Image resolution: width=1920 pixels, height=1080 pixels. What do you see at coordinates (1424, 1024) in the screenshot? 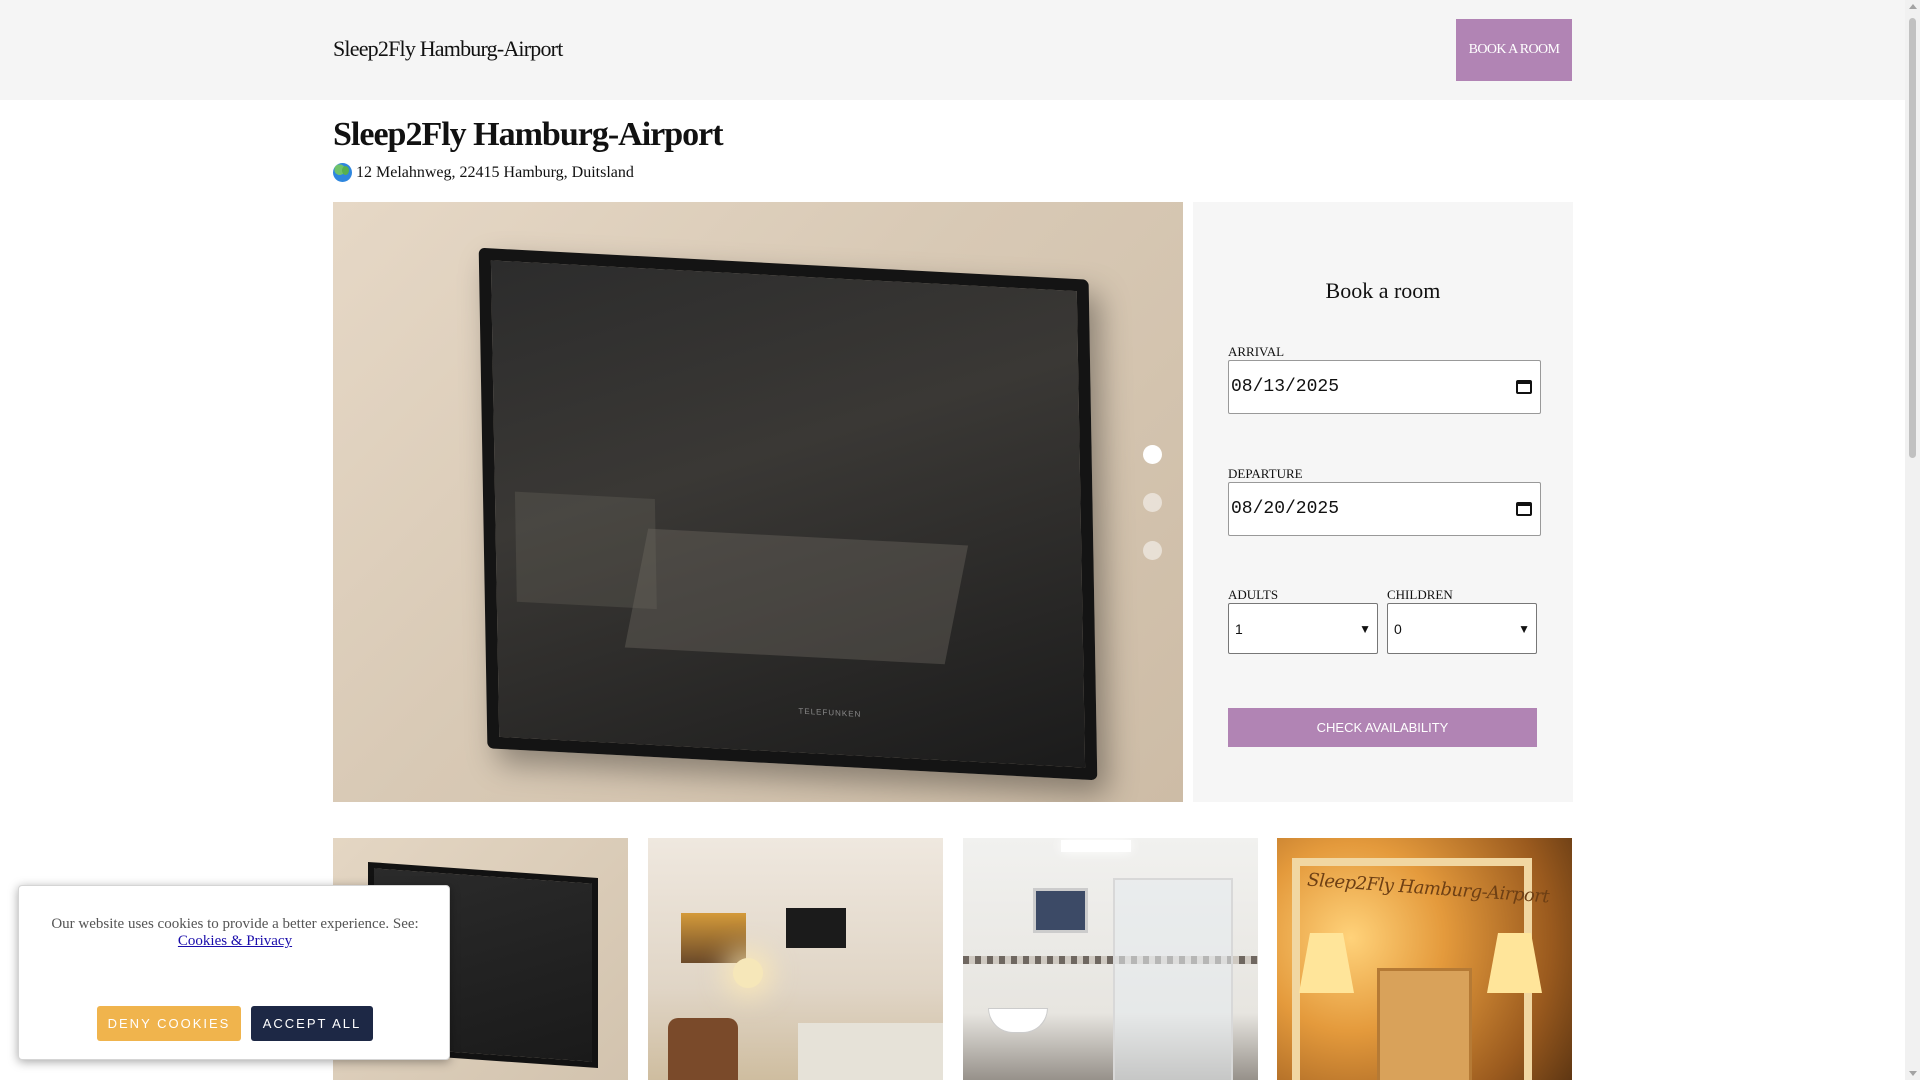
I see `door` at bounding box center [1424, 1024].